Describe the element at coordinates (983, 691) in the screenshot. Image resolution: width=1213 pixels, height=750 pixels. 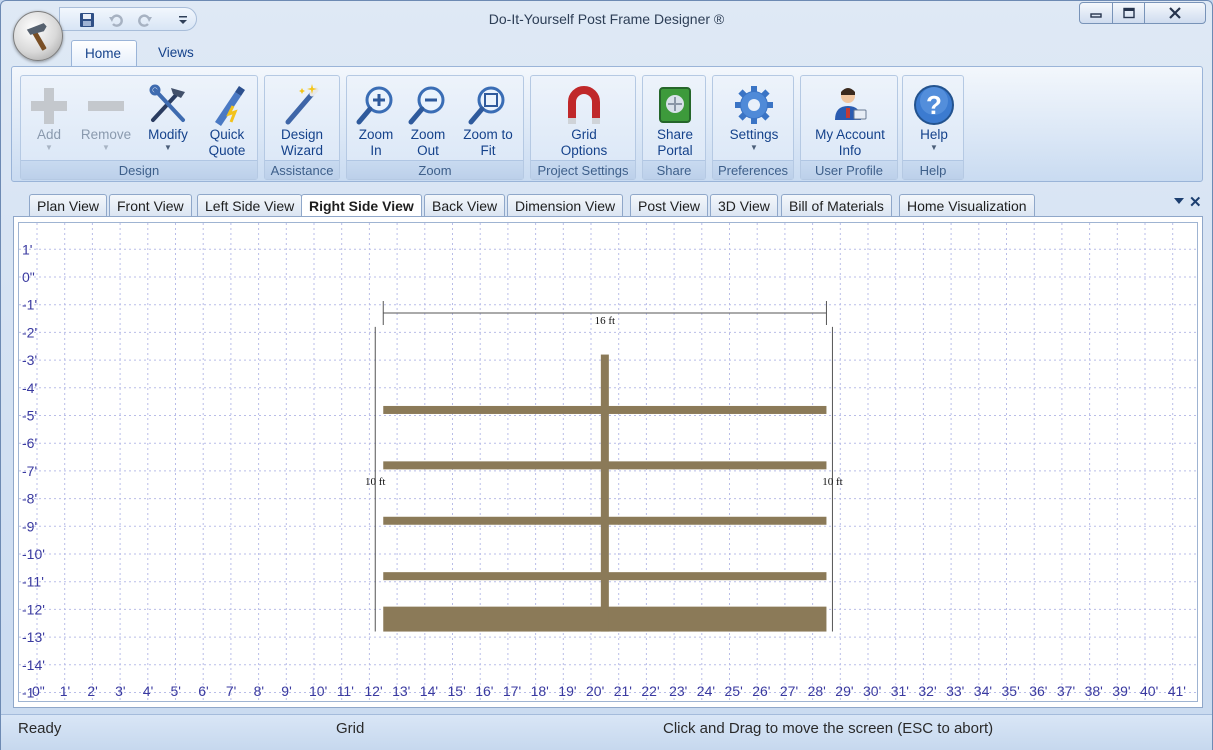
I see `x-tick-label: 34'` at that location.